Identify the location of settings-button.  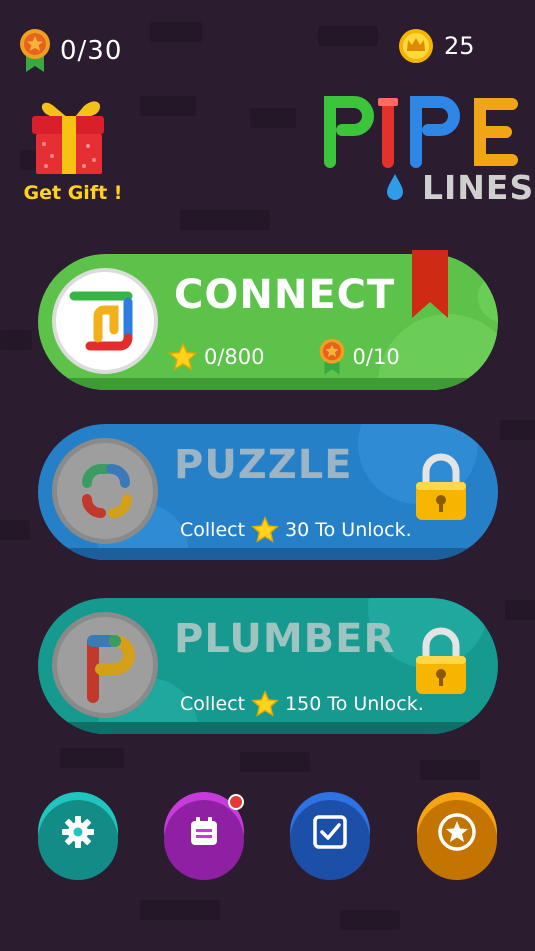
(78, 836).